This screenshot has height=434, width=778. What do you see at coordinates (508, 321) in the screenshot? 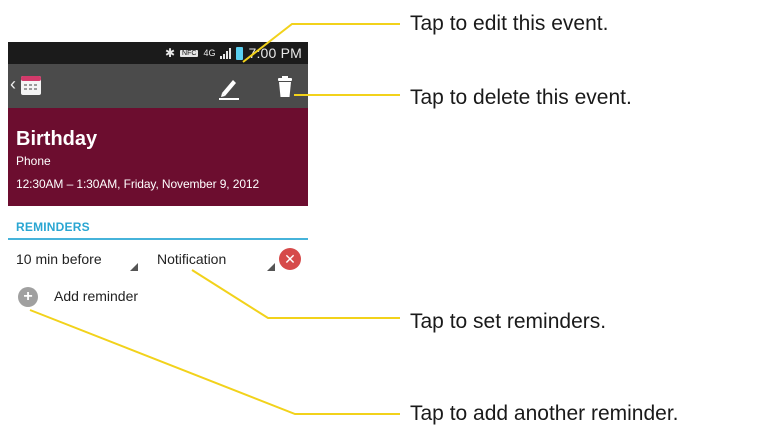
I see `callout-set-reminders: Tap to set reminders.` at bounding box center [508, 321].